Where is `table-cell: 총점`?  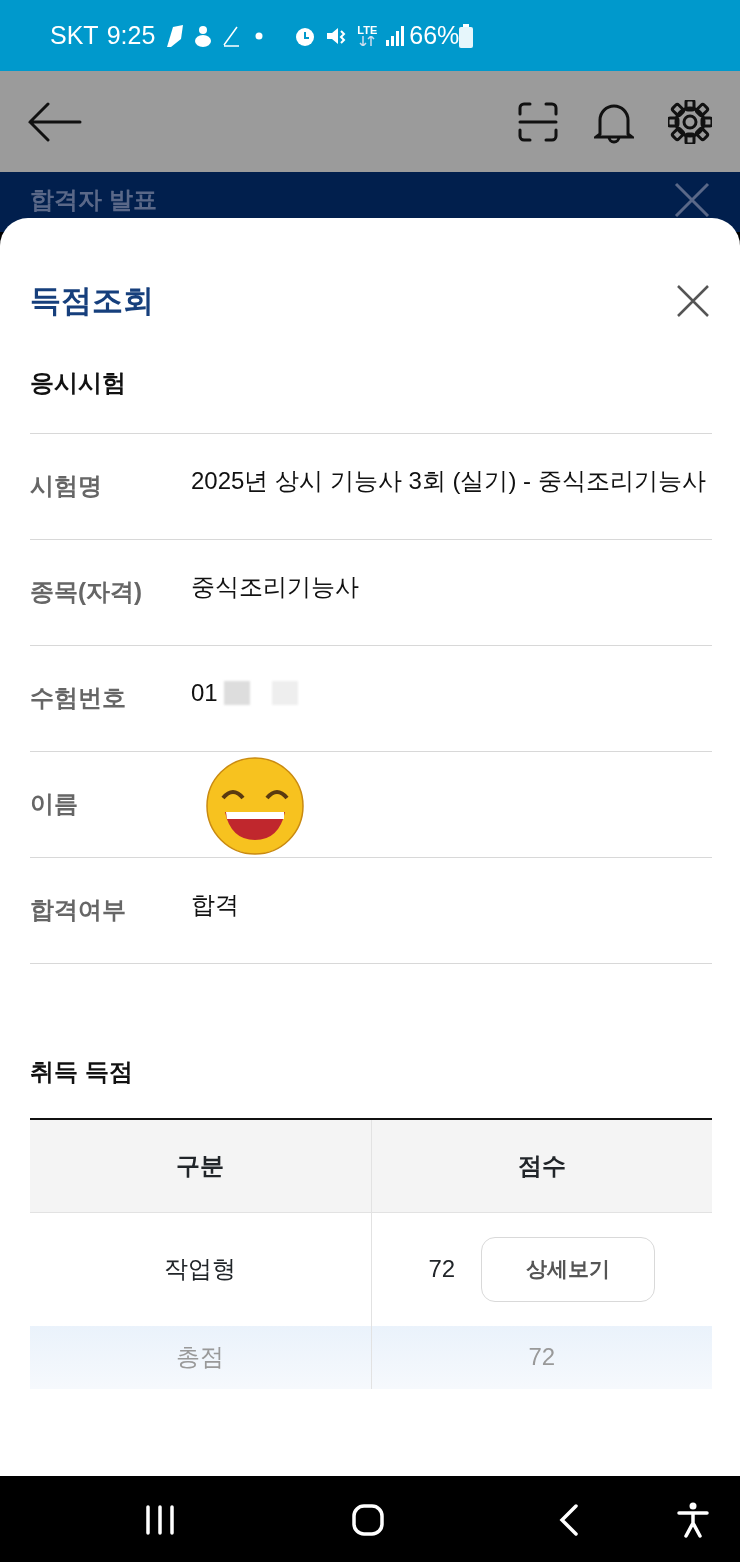 table-cell: 총점 is located at coordinates (201, 1357).